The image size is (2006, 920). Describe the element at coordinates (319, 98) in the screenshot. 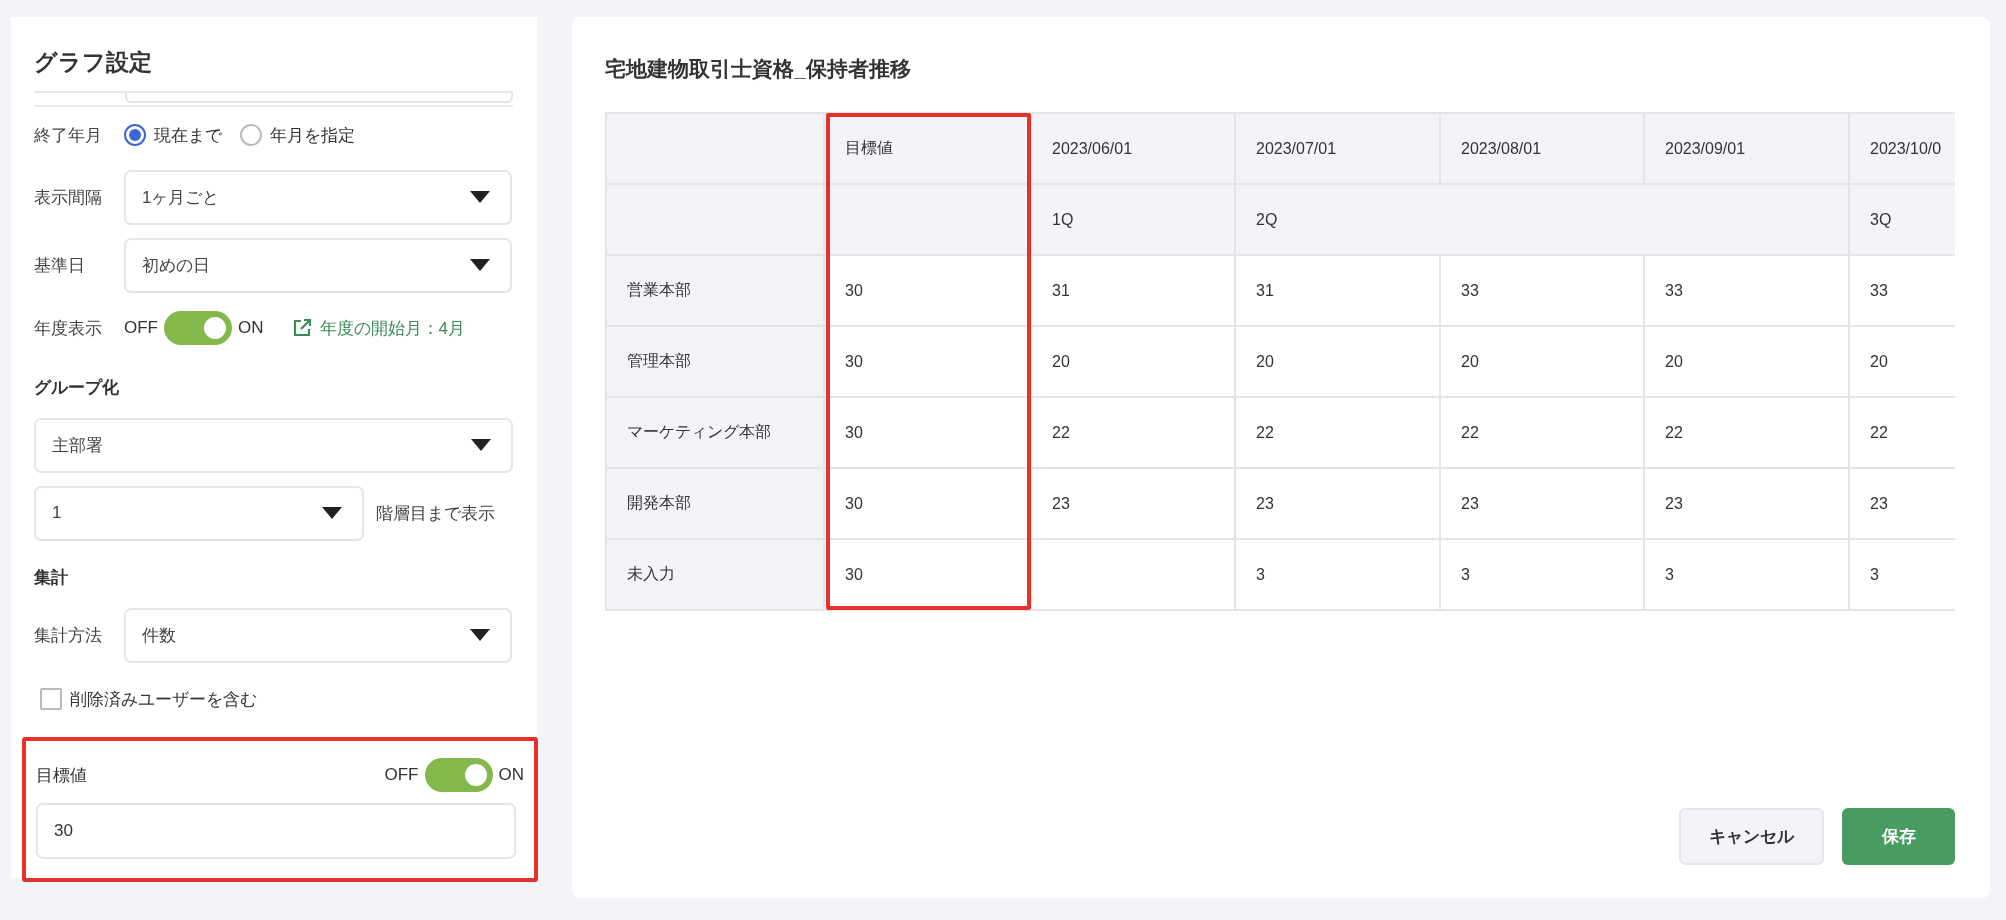

I see `input-field` at that location.